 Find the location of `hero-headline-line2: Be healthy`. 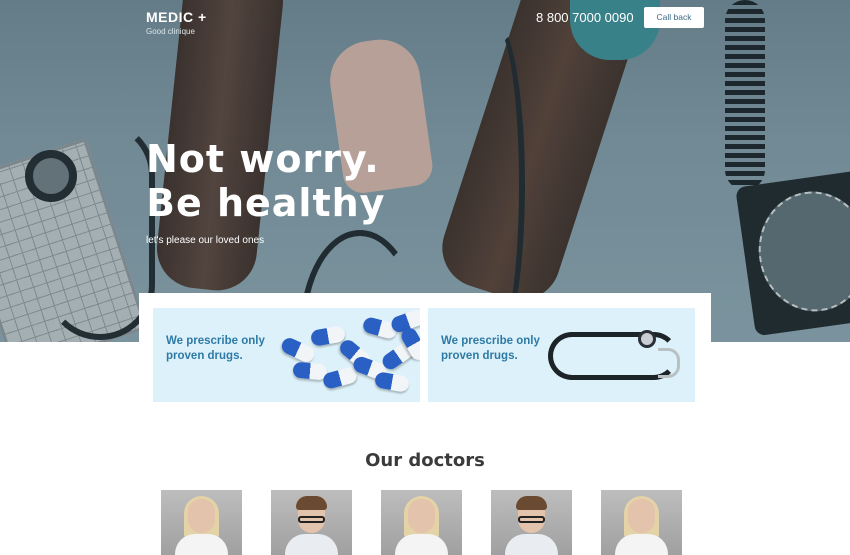

hero-headline-line2: Be healthy is located at coordinates (266, 203).